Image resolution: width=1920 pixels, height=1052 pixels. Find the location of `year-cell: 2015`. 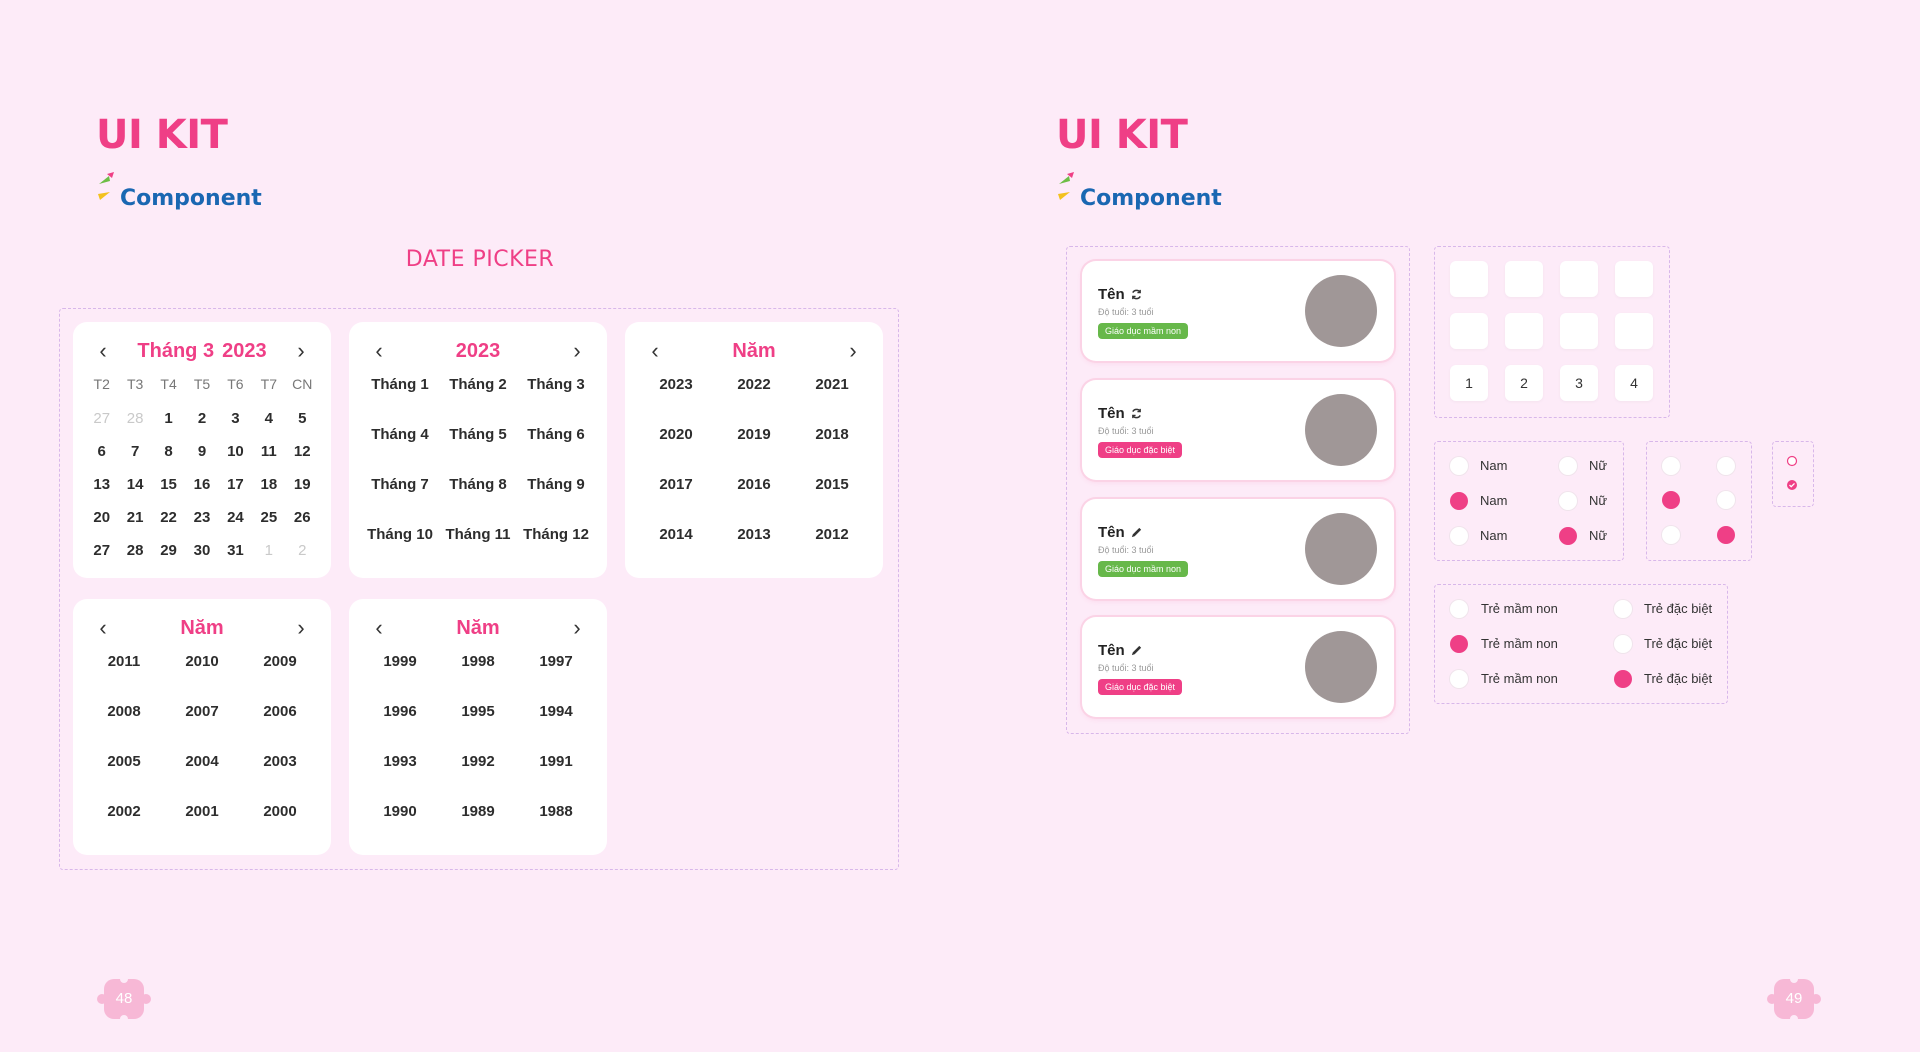

year-cell: 2015 is located at coordinates (832, 495).